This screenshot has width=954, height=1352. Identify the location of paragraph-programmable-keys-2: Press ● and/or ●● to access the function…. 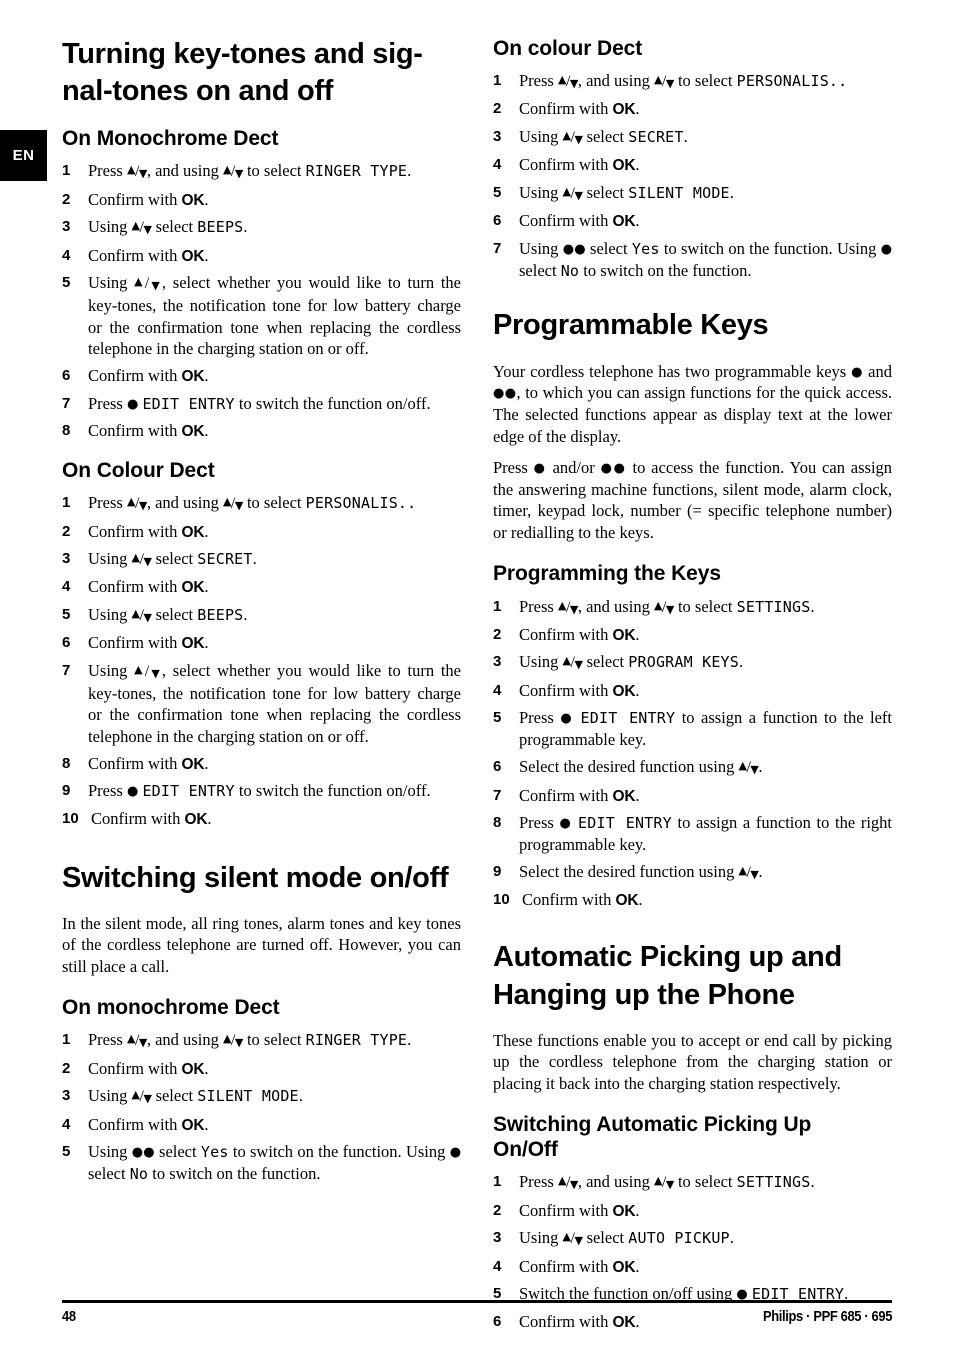
(693, 500).